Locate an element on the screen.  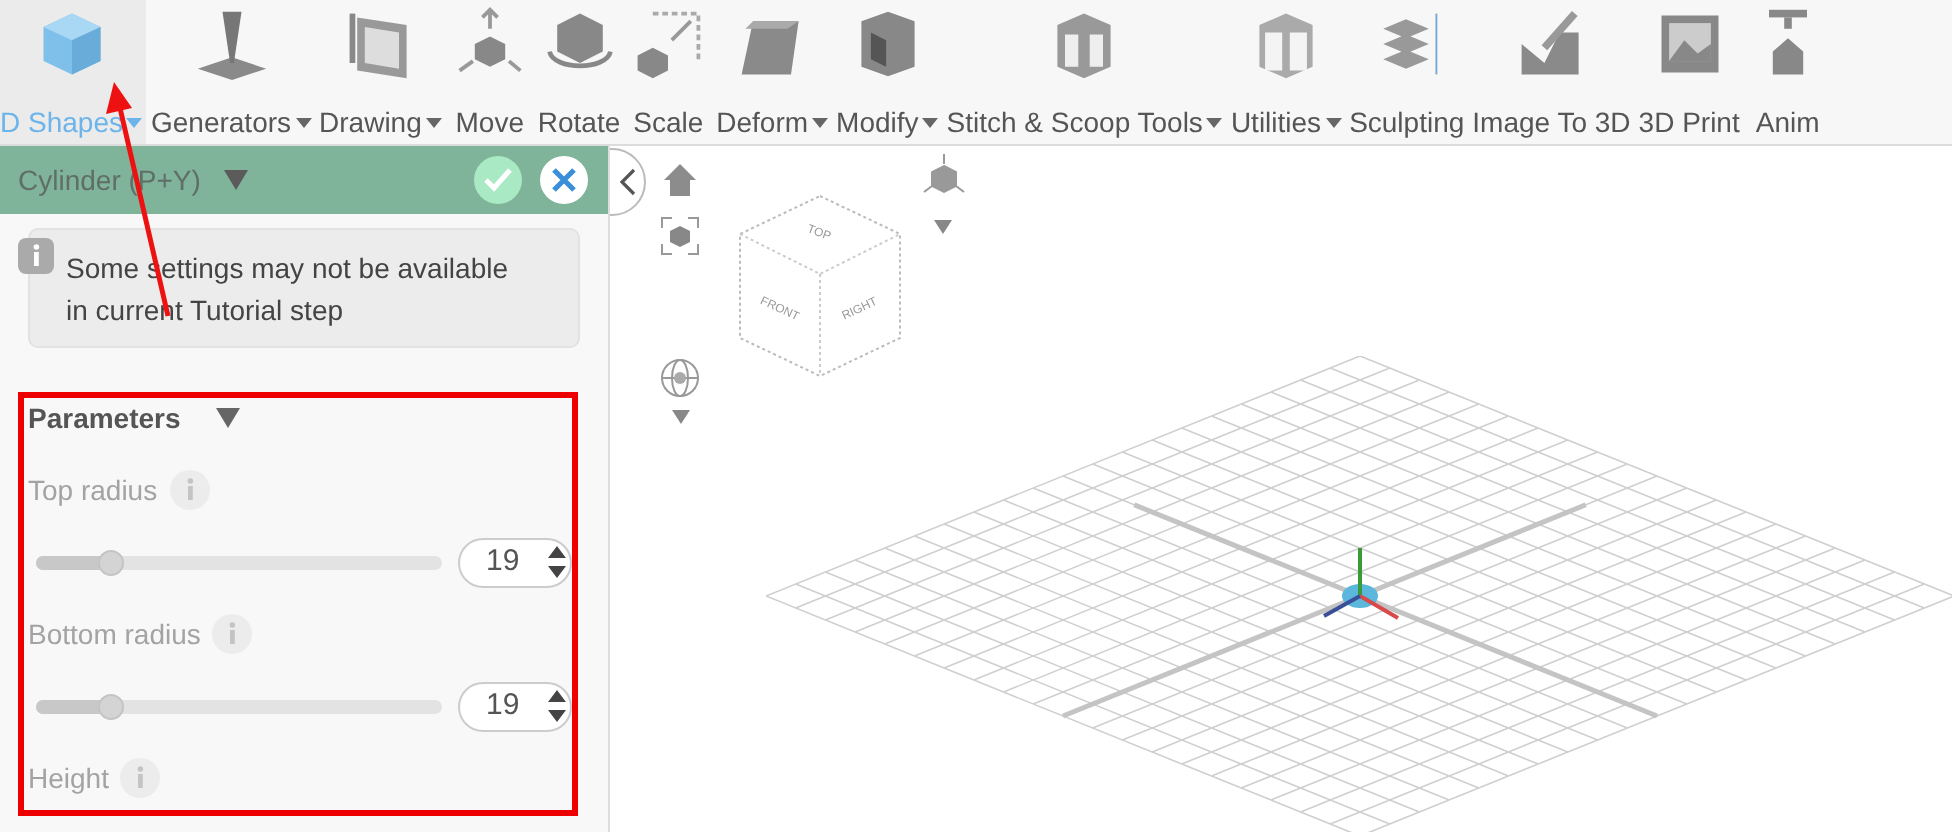
perspective-icon is located at coordinates (944, 176).